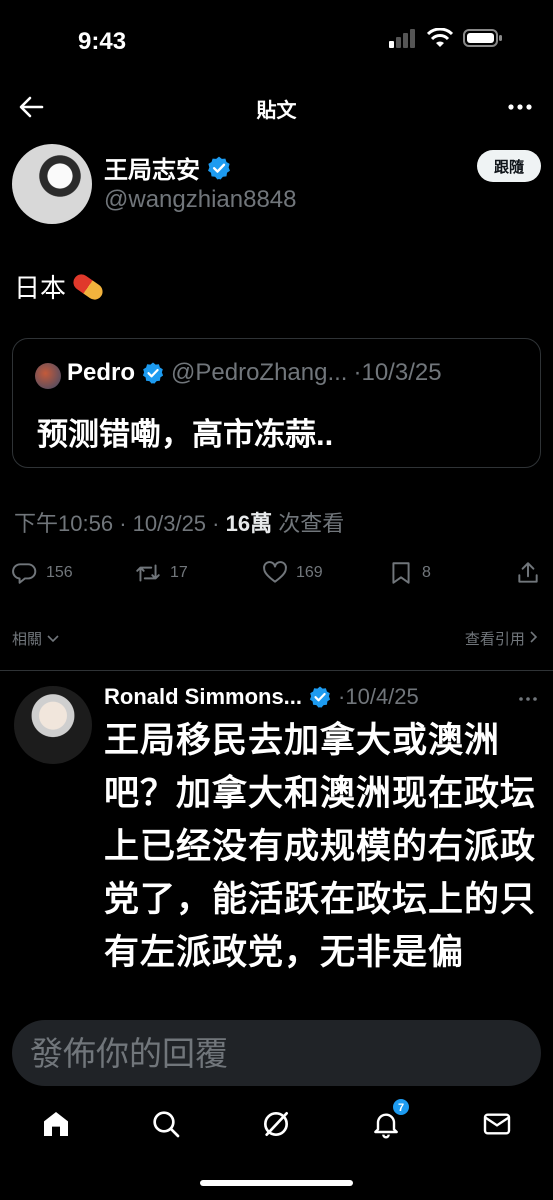  Describe the element at coordinates (53, 725) in the screenshot. I see `reply-avatar` at that location.